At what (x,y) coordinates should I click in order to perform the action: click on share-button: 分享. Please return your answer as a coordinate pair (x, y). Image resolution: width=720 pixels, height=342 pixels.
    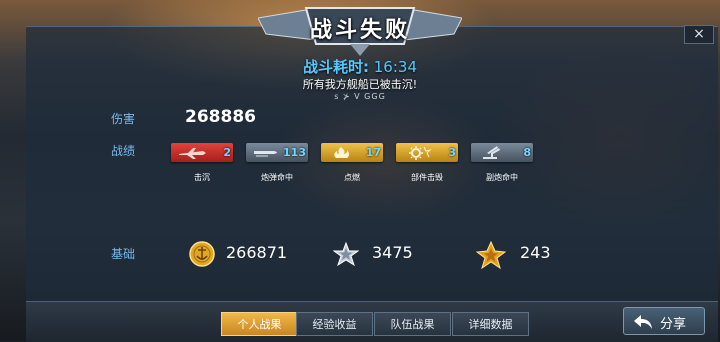
    Looking at the image, I should click on (664, 321).